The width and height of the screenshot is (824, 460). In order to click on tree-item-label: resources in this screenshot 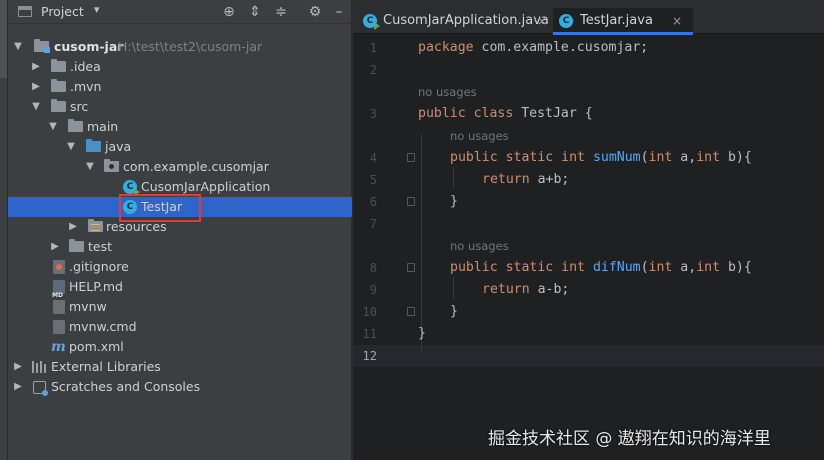, I will do `click(136, 226)`.